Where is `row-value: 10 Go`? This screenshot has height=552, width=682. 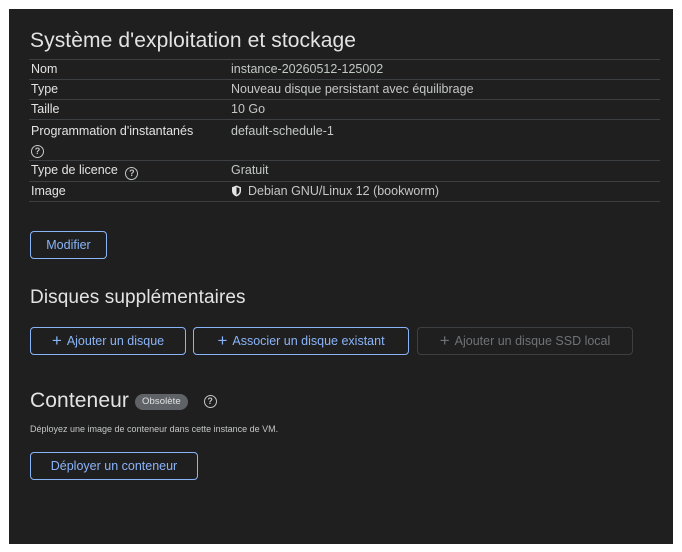
row-value: 10 Go is located at coordinates (248, 109).